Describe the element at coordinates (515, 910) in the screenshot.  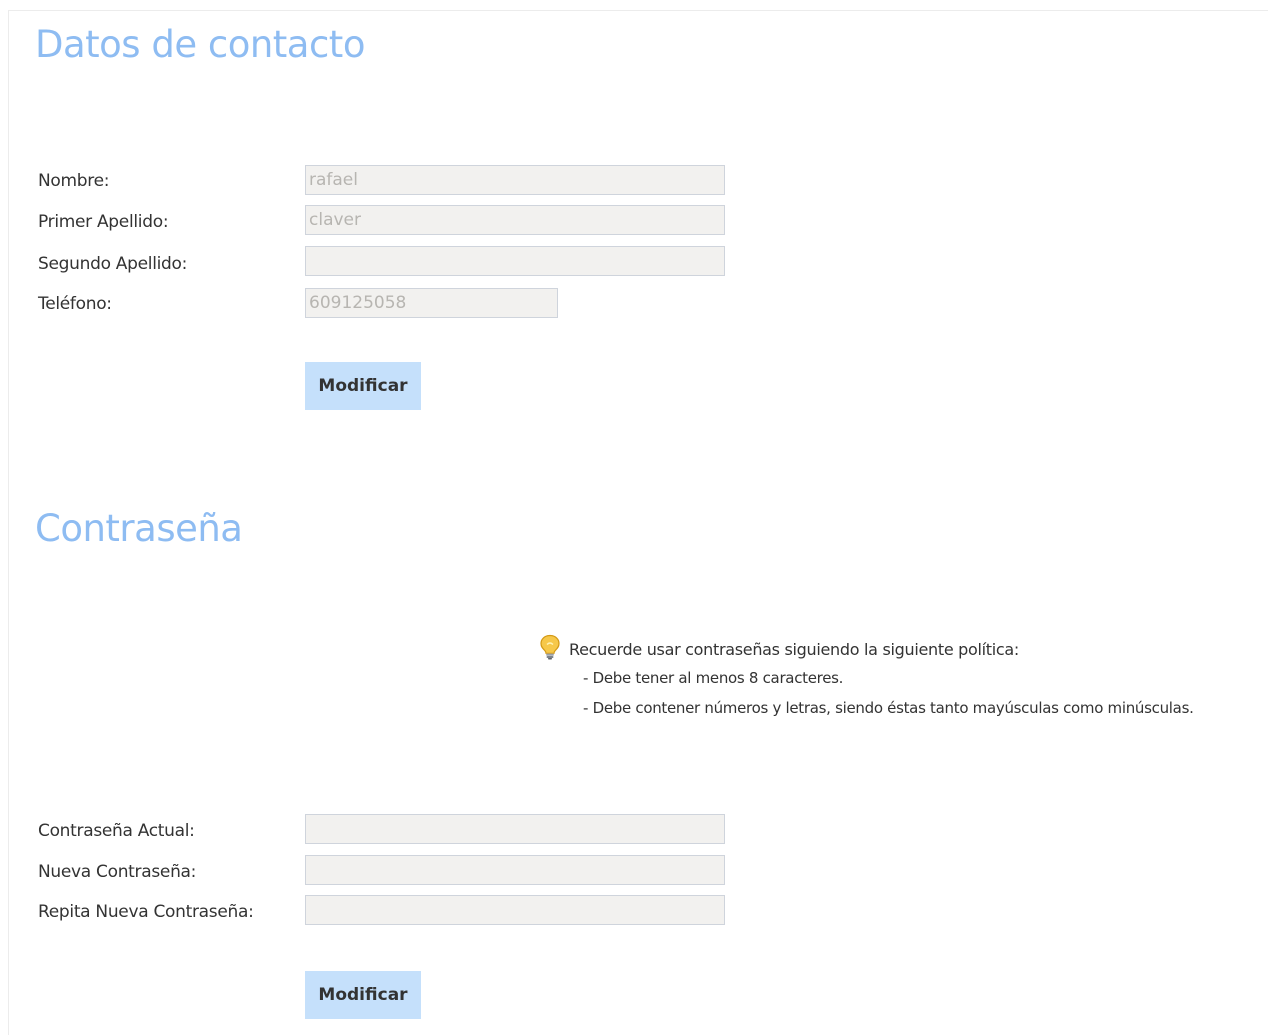
I see `repeat-password-input` at that location.